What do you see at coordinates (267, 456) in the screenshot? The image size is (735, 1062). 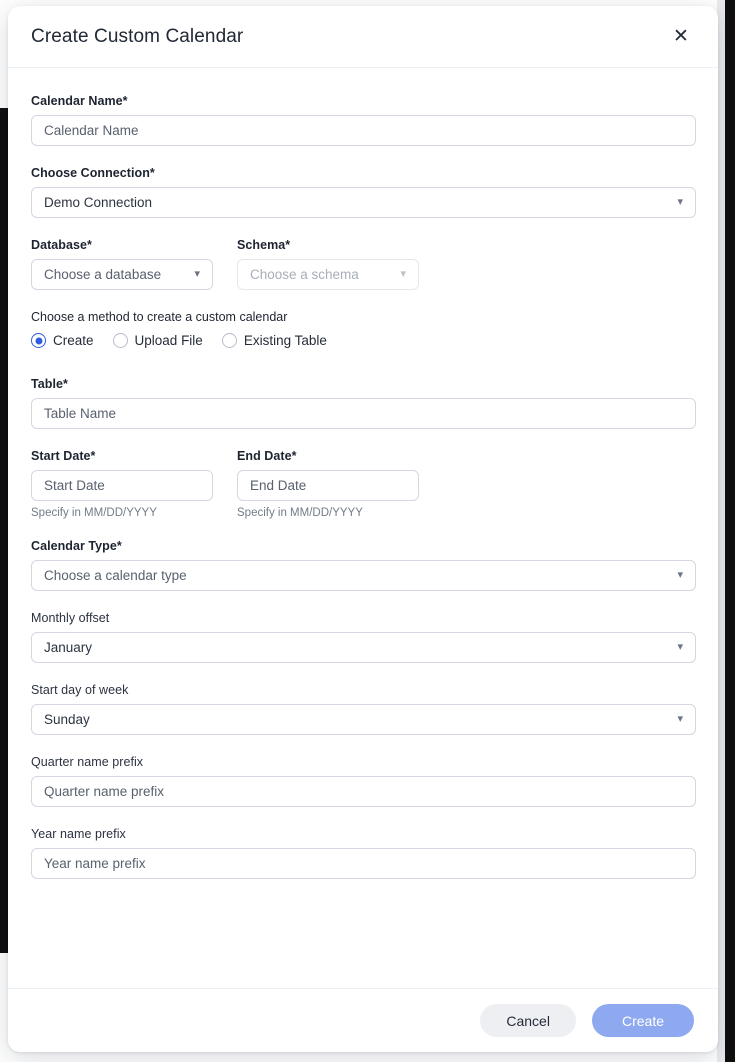 I see `end-date-label: End Date*` at bounding box center [267, 456].